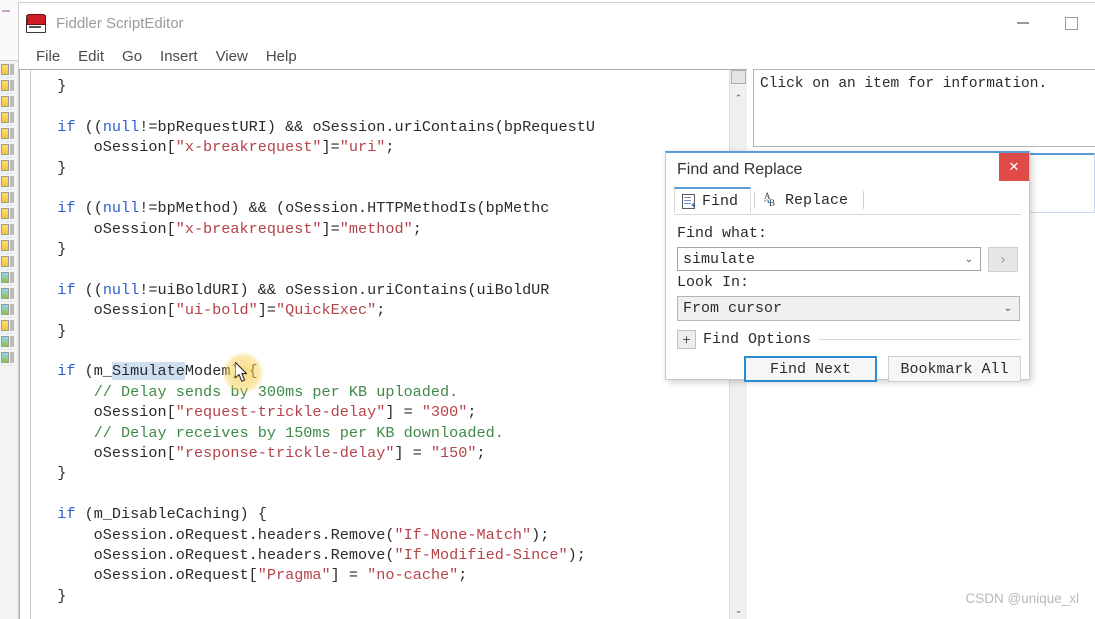  What do you see at coordinates (829, 259) in the screenshot?
I see `find-what-input: simulate ⌄` at bounding box center [829, 259].